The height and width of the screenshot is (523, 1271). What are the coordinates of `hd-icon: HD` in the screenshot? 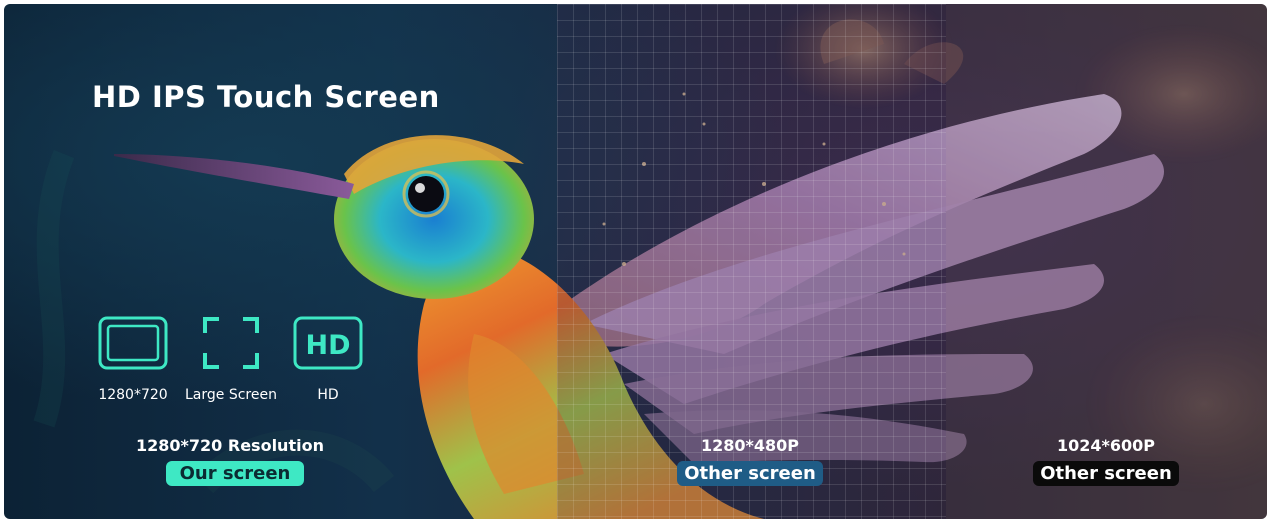 It's located at (328, 343).